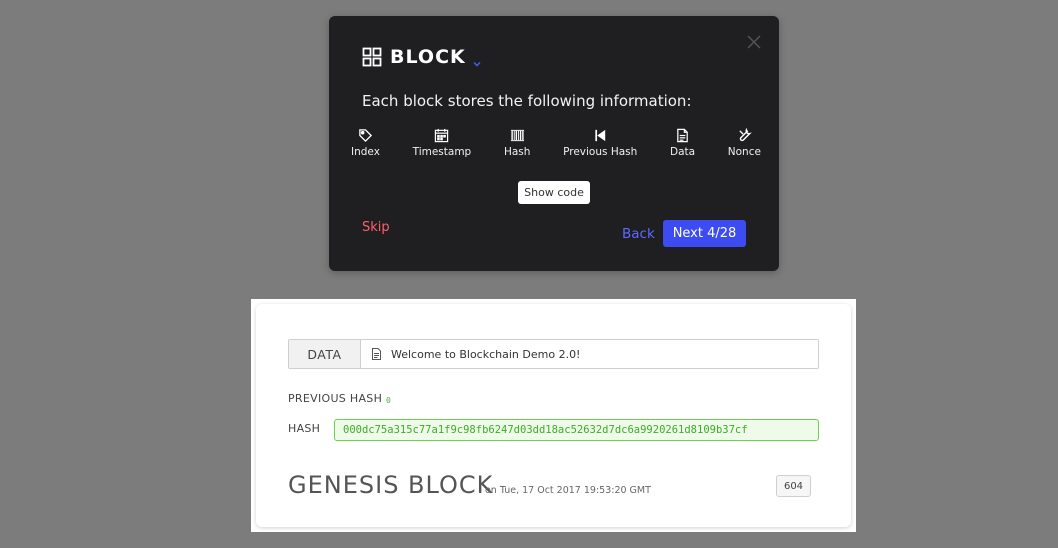  Describe the element at coordinates (325, 354) in the screenshot. I see `data-label: DATA` at that location.